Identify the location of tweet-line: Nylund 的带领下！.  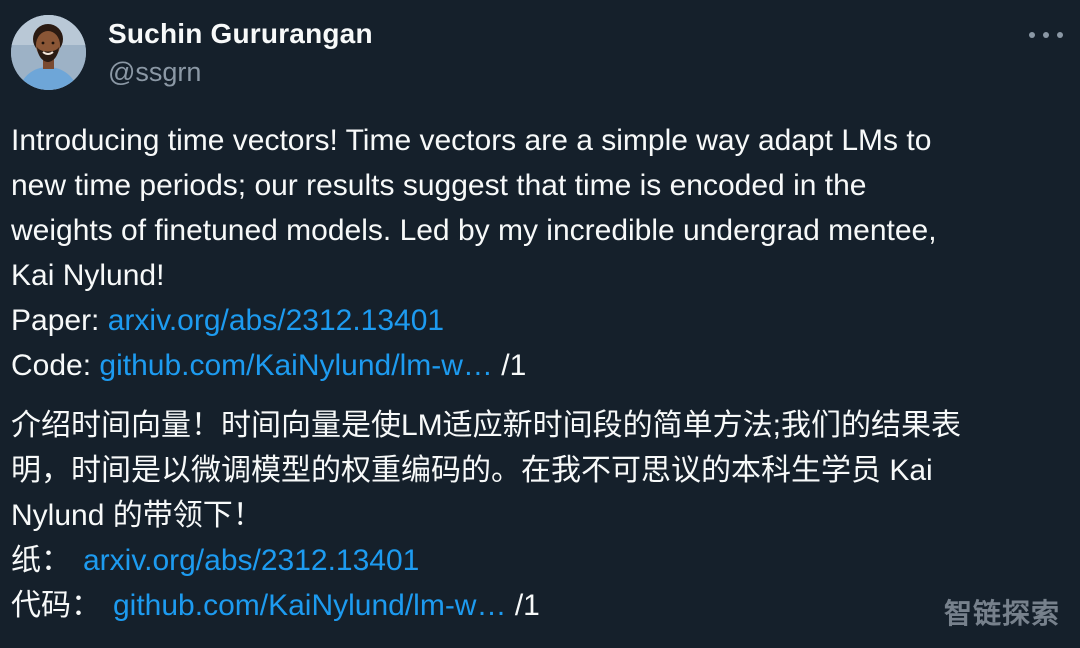
(137, 515).